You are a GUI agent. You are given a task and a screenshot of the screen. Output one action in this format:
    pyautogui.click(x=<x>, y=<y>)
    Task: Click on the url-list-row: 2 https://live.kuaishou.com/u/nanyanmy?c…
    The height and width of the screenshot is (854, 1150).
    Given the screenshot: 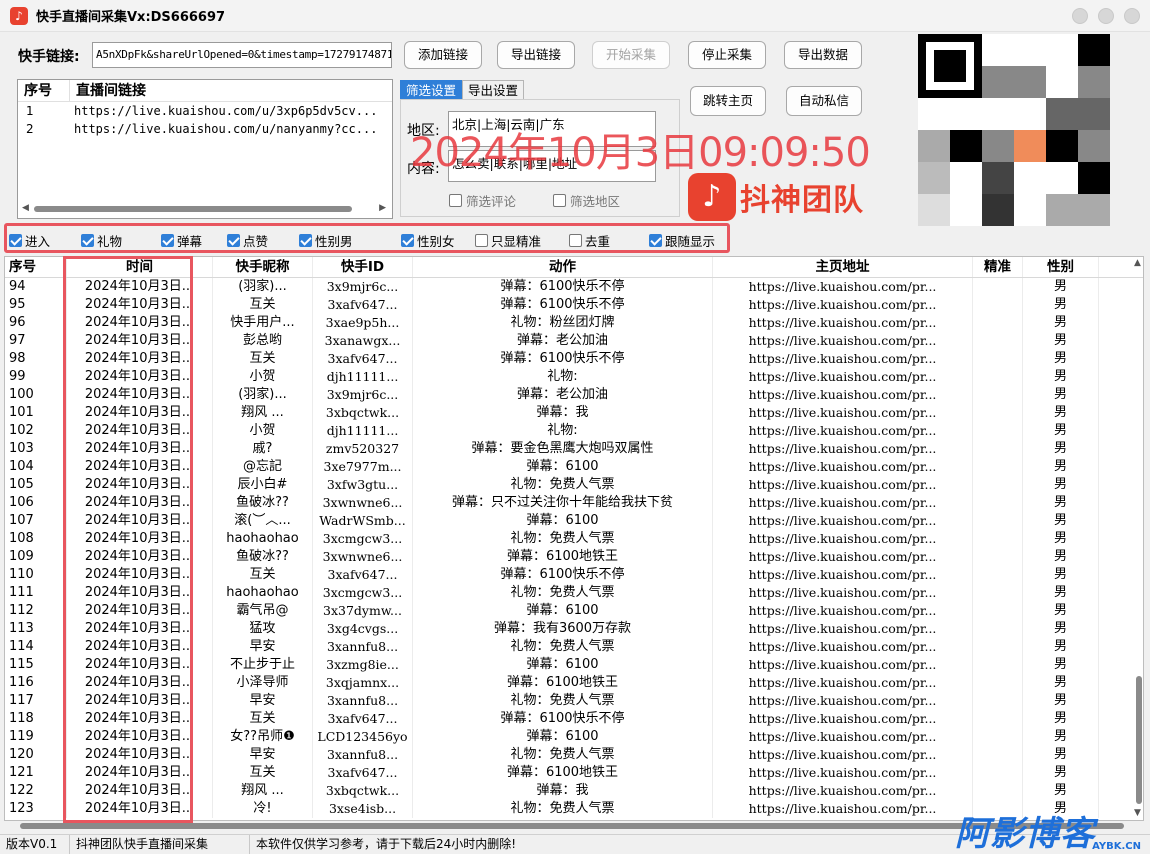 What is the action you would take?
    pyautogui.click(x=205, y=129)
    